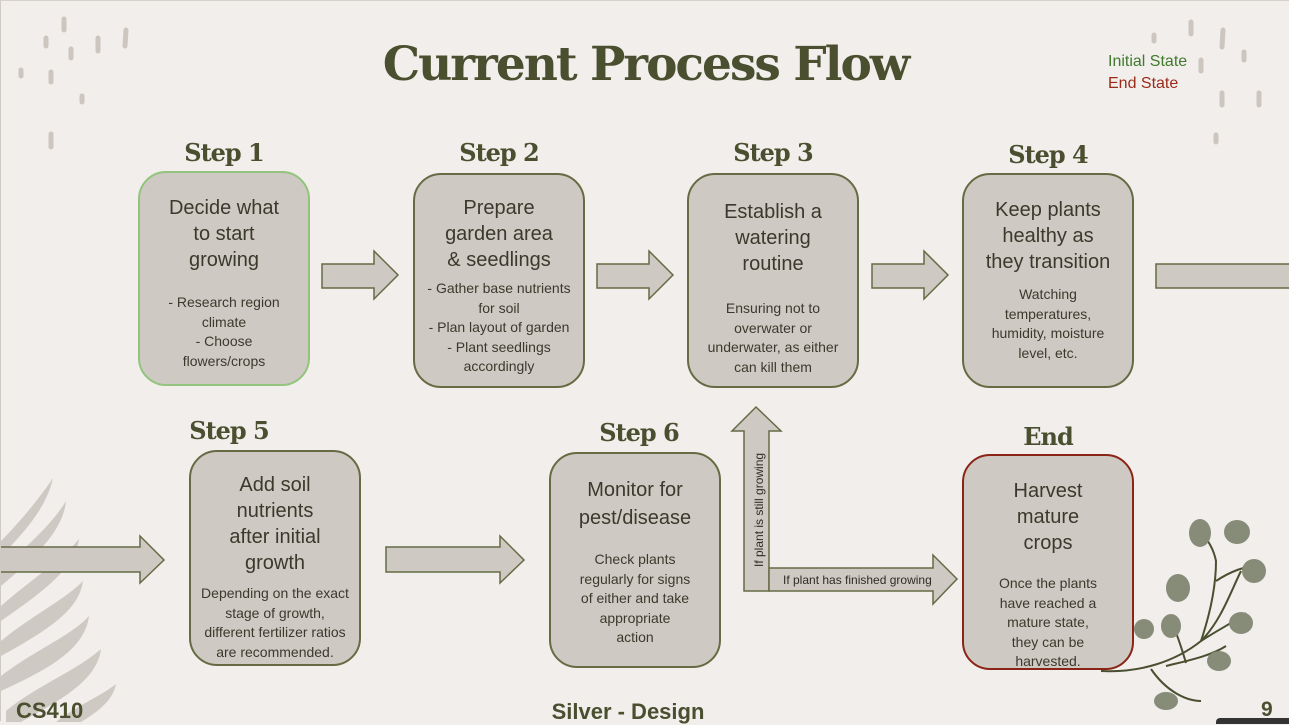  I want to click on arrow-step4-offscreen-icon, so click(1222, 276).